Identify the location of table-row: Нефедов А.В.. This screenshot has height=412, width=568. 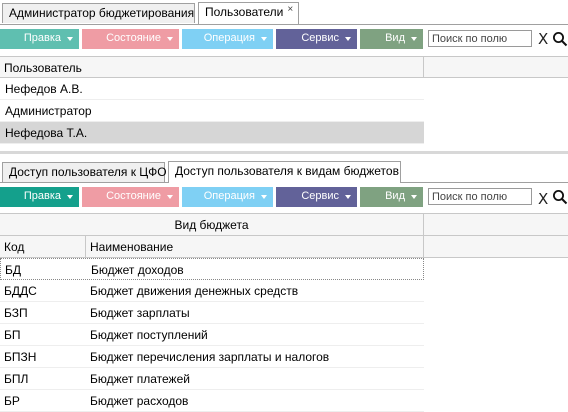
(212, 89).